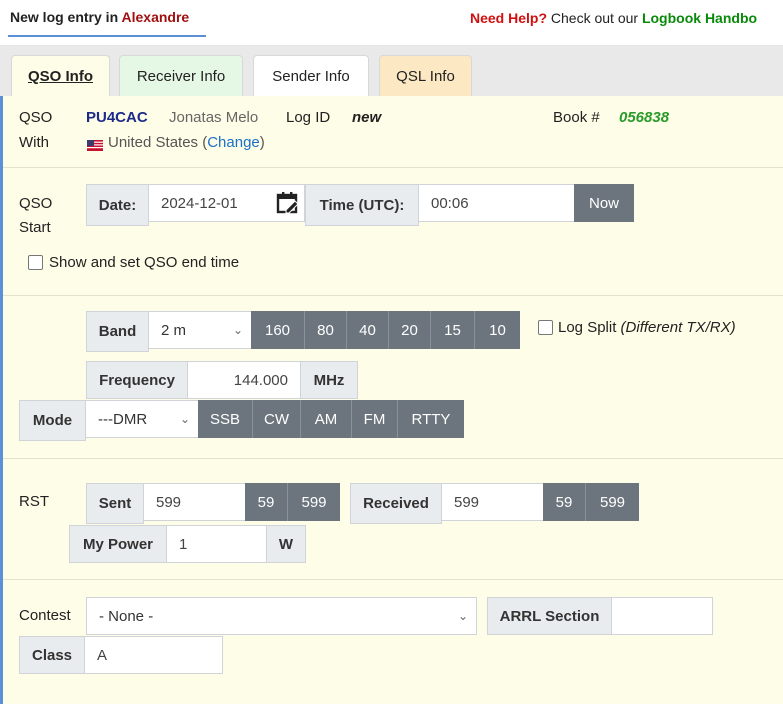 The image size is (783, 704). Describe the element at coordinates (137, 380) in the screenshot. I see `frequency-label: Frequency` at that location.